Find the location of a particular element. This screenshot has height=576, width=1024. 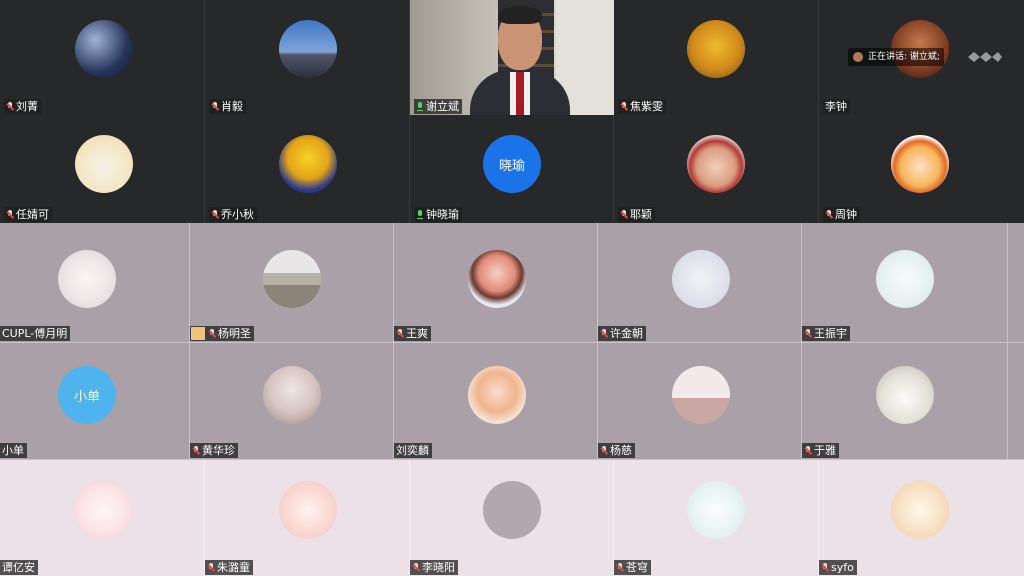

participant-name-tag: 苍穹 is located at coordinates (632, 567).